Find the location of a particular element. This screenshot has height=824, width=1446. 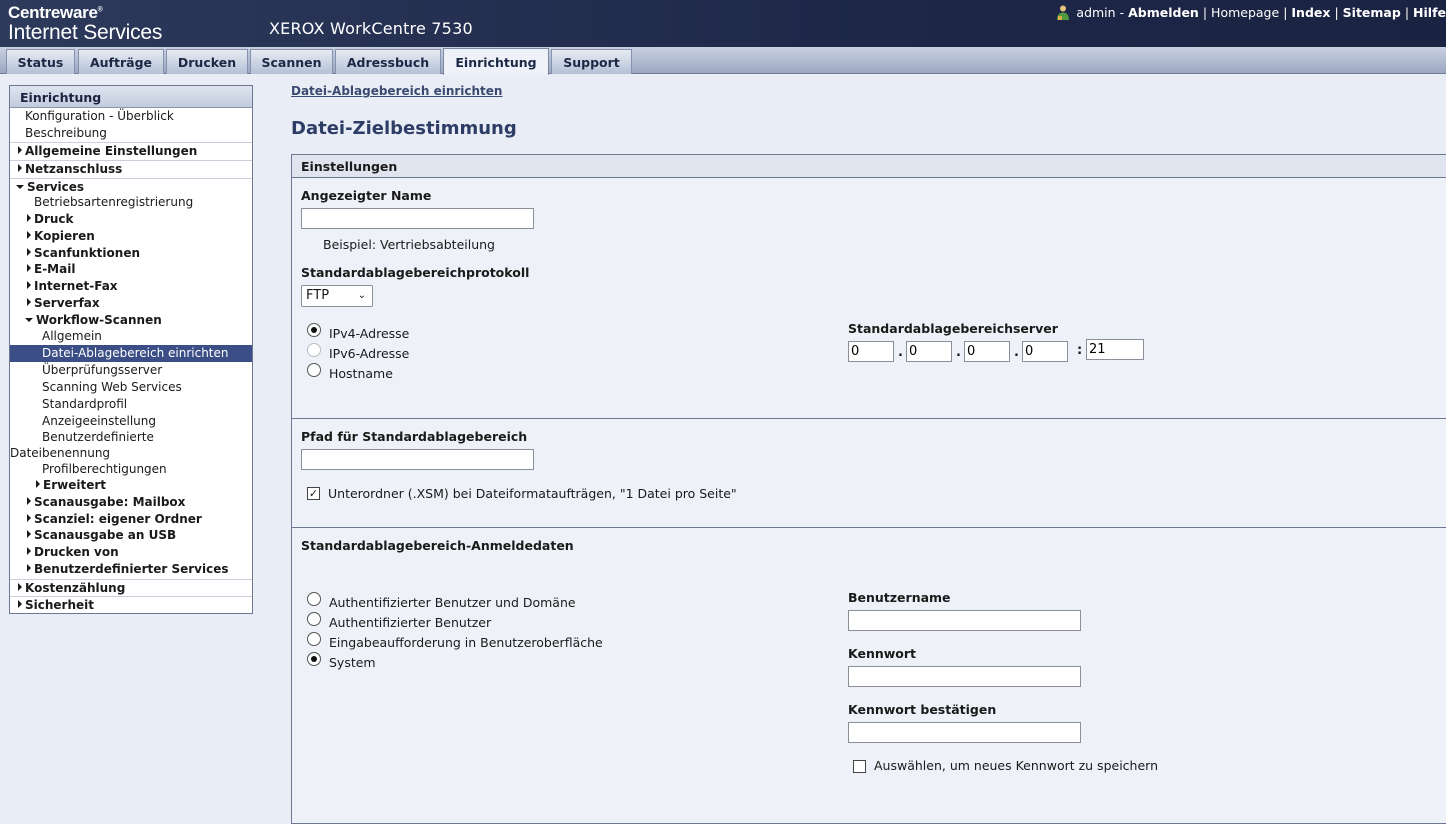

sidebar-item-internet-fax: Internet-Fax is located at coordinates (131, 287).